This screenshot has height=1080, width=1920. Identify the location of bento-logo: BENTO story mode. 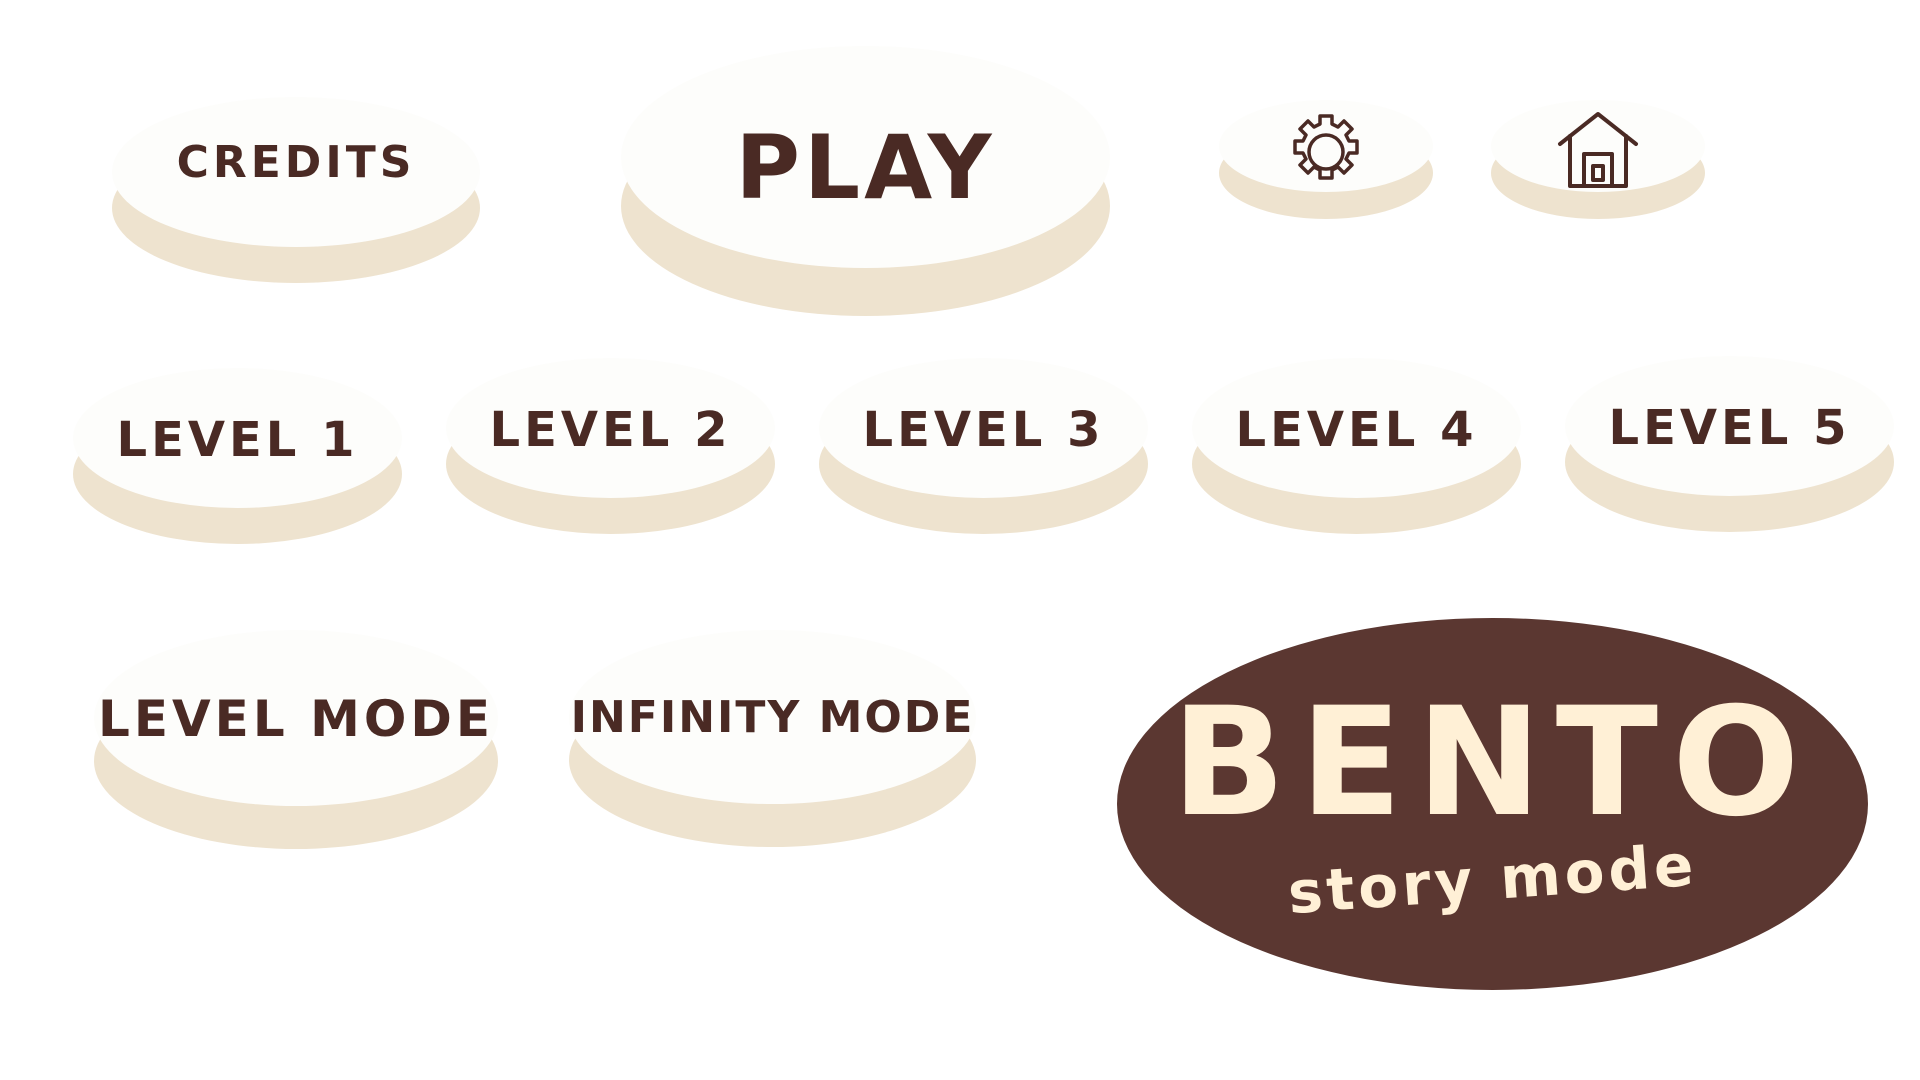
(1492, 804).